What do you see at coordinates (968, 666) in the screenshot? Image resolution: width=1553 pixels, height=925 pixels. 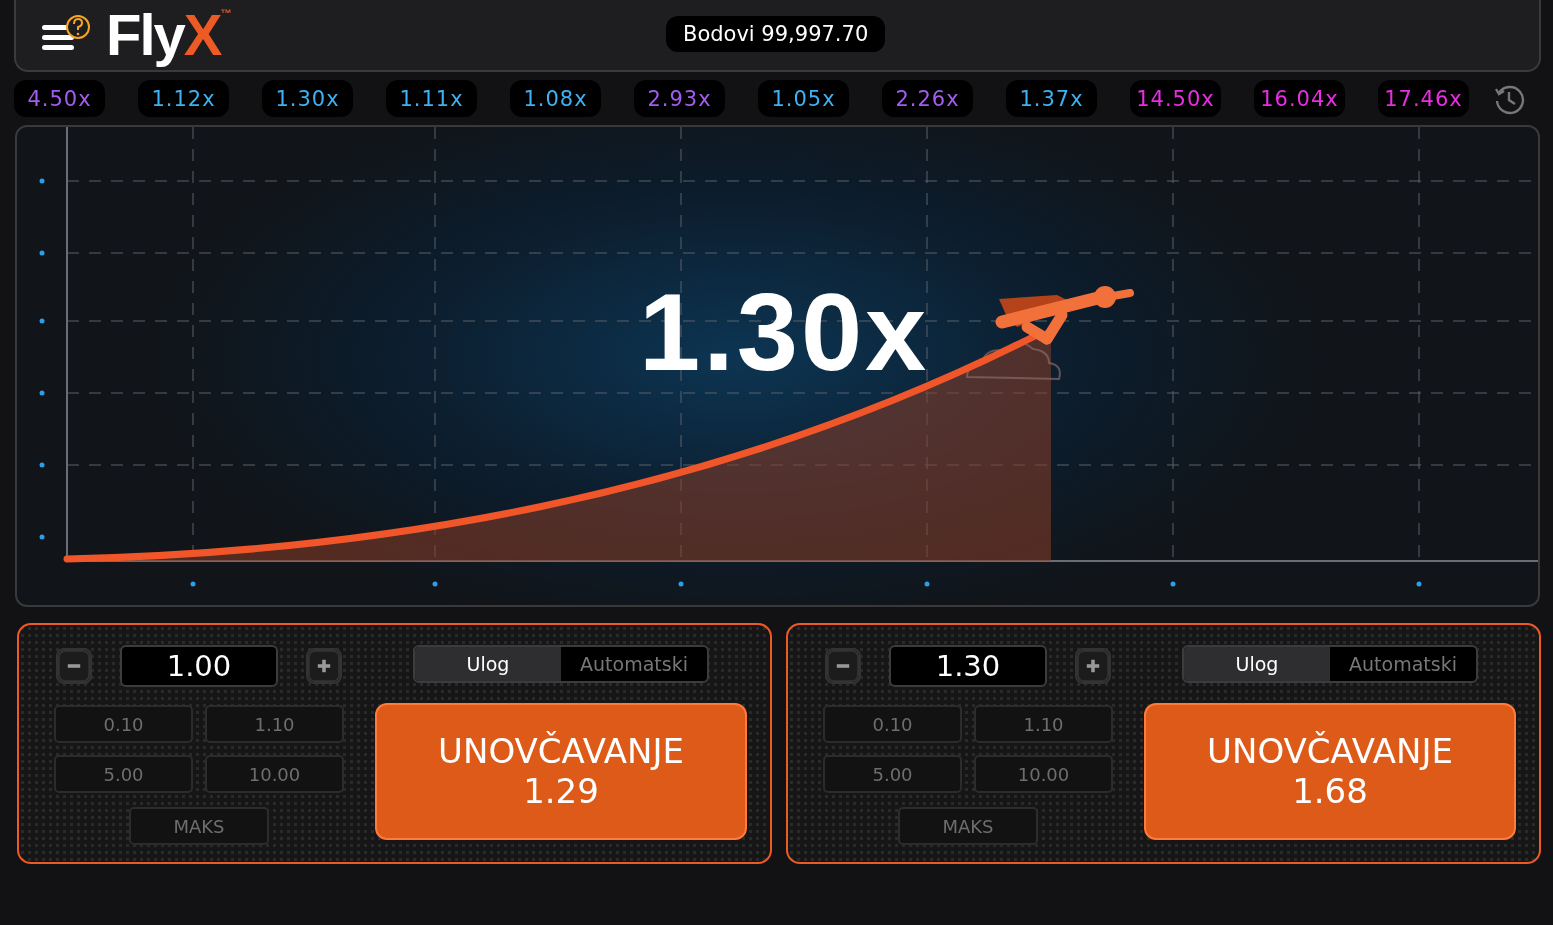 I see `bet-amount-field: 1.30` at bounding box center [968, 666].